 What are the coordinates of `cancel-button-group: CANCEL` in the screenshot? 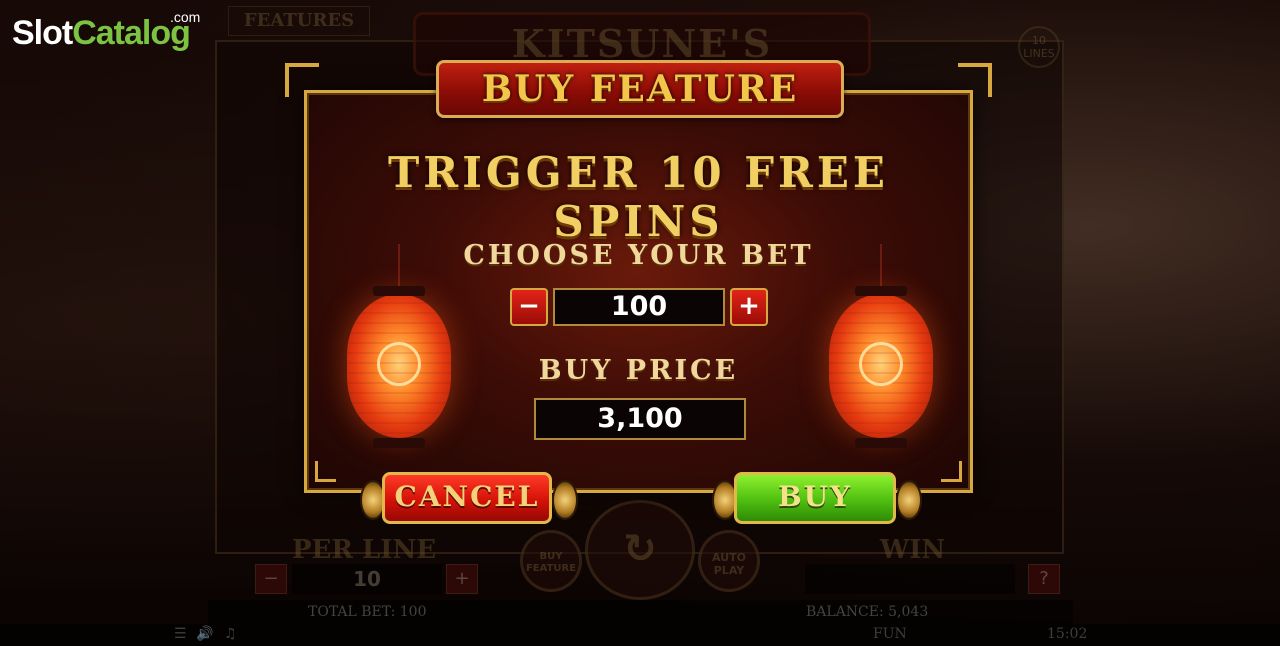 It's located at (469, 498).